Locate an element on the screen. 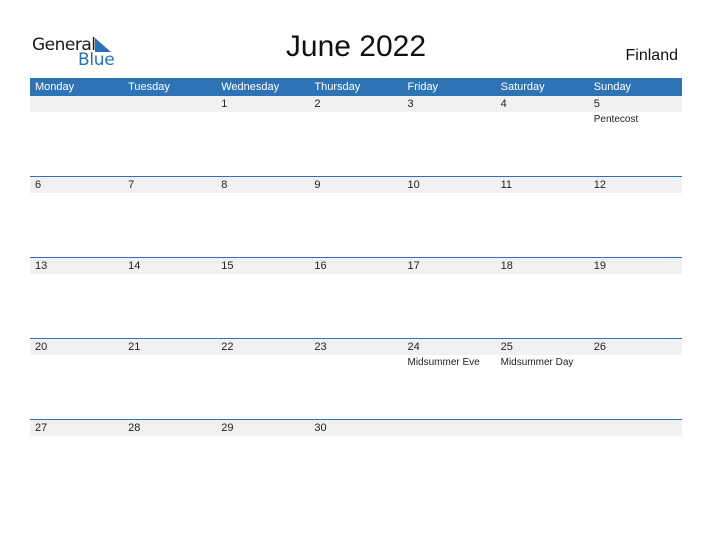  week-cells: 20 21 22 23 24 Midsummer Eve 25 Midsummer Day 26 is located at coordinates (356, 354).